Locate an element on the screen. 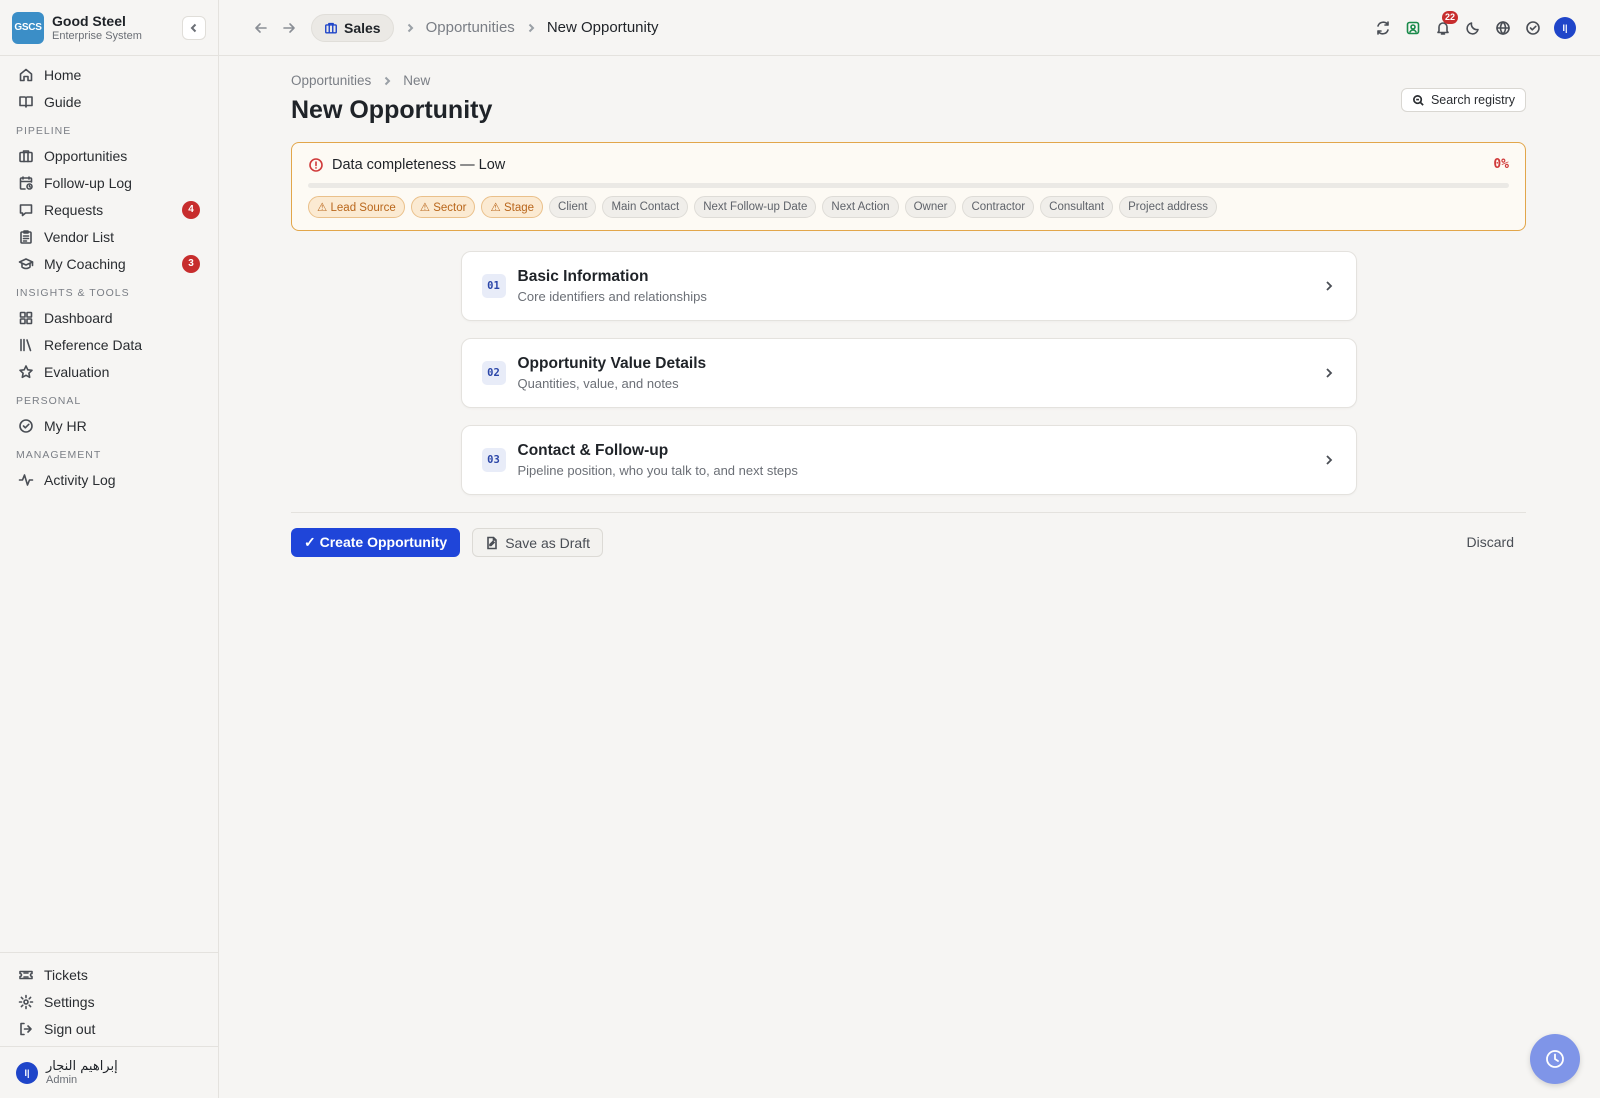 This screenshot has height=1098, width=1600. chip-next-action: Next Action is located at coordinates (860, 207).